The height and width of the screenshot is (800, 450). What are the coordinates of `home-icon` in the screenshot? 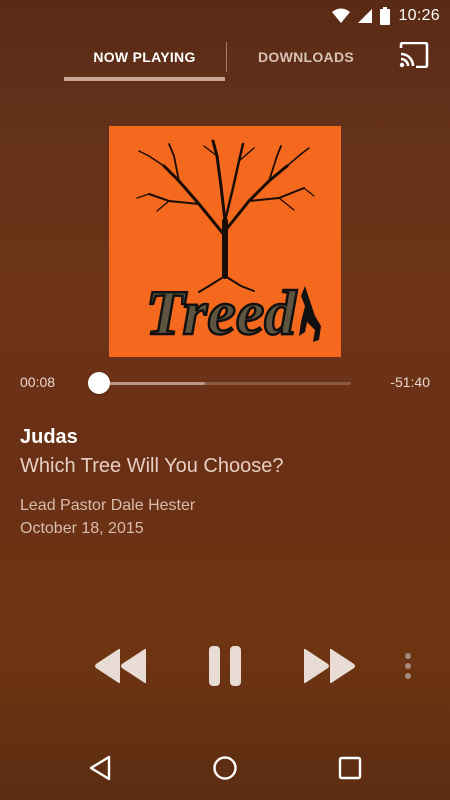 It's located at (225, 770).